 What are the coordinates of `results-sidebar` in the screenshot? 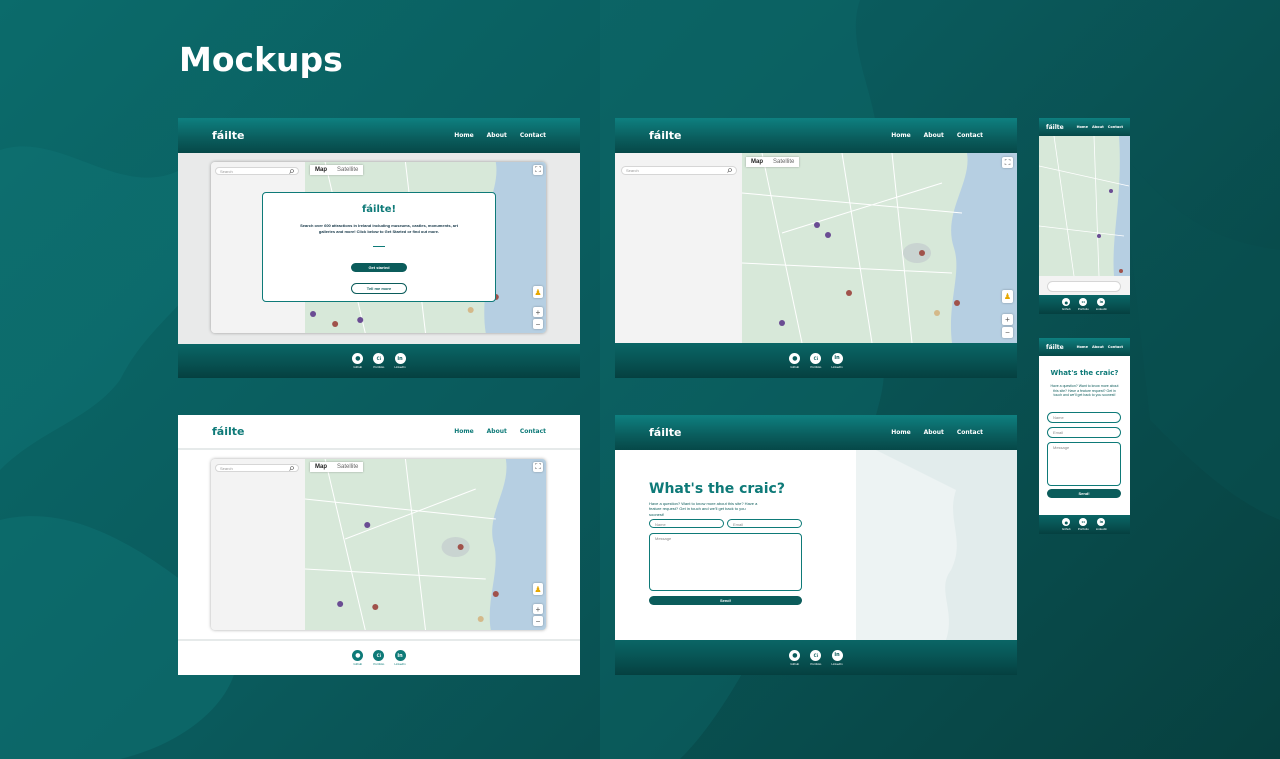 It's located at (258, 544).